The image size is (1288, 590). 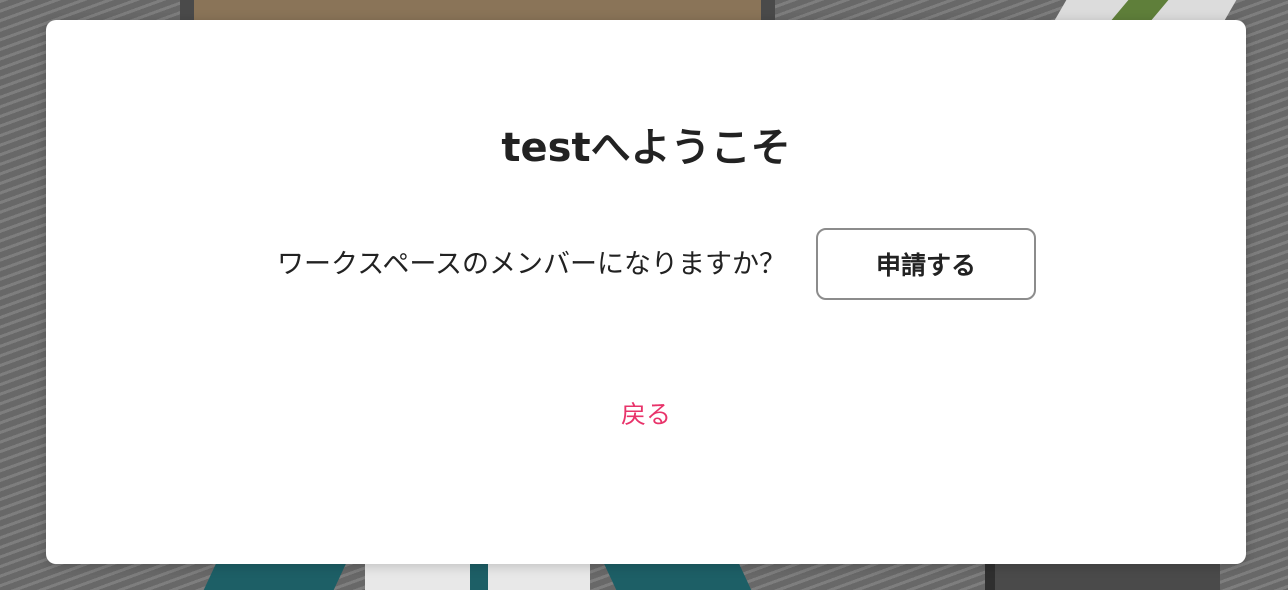 I want to click on dialog-title: testへようこそ, so click(x=646, y=148).